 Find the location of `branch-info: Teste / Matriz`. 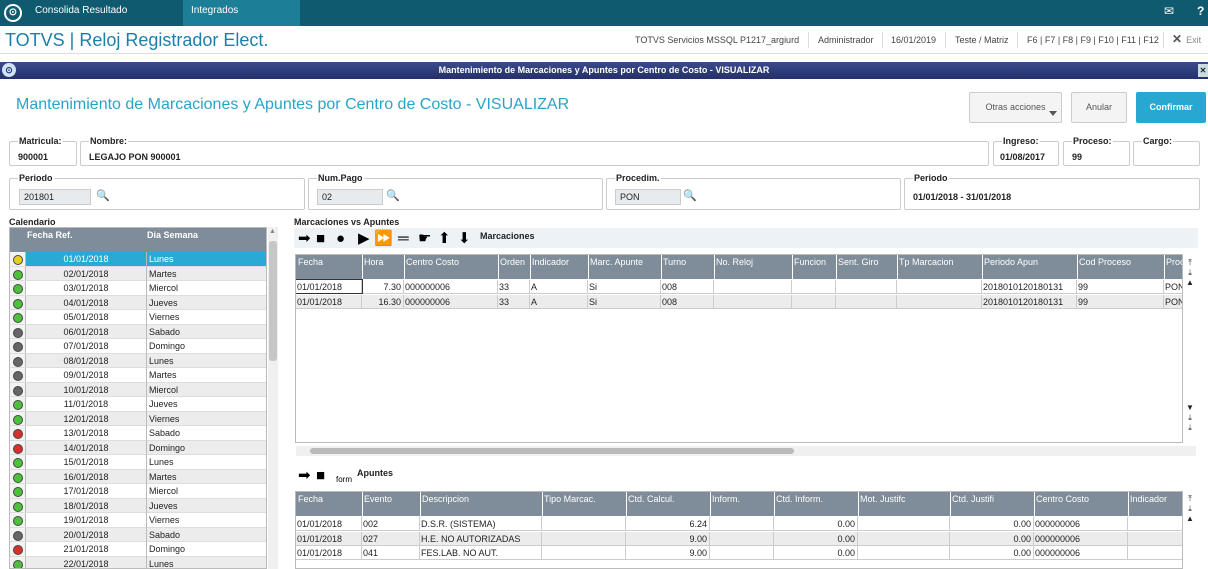

branch-info: Teste / Matriz is located at coordinates (982, 40).